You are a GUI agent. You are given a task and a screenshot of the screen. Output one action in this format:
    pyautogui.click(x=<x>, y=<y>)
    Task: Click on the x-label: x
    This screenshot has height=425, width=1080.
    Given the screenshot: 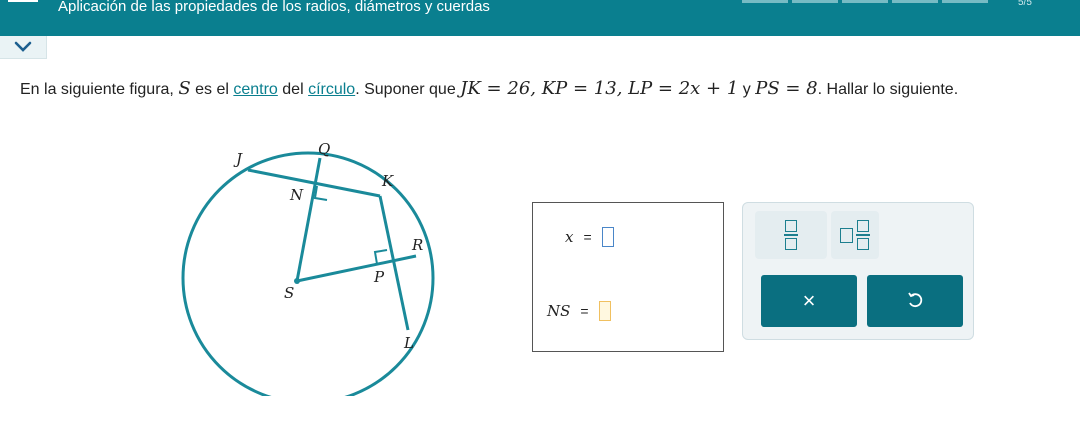 What is the action you would take?
    pyautogui.click(x=569, y=237)
    